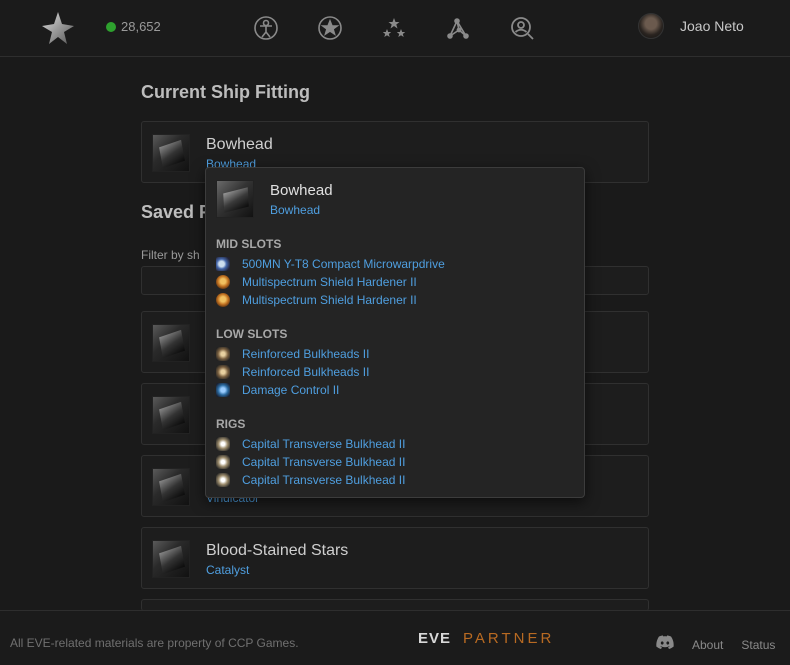  What do you see at coordinates (170, 255) in the screenshot?
I see `filter-label: Filter by sh` at bounding box center [170, 255].